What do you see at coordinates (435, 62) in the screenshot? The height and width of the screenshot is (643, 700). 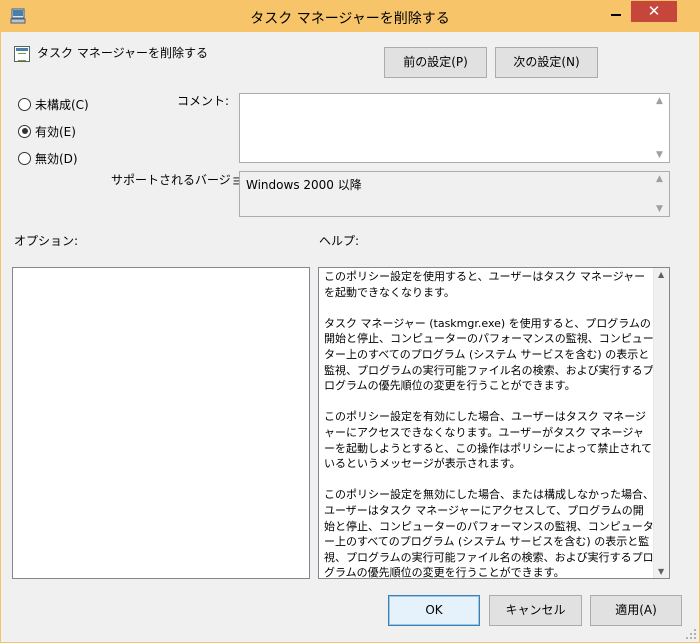 I see `previous-setting-button: 前の設定(P)` at bounding box center [435, 62].